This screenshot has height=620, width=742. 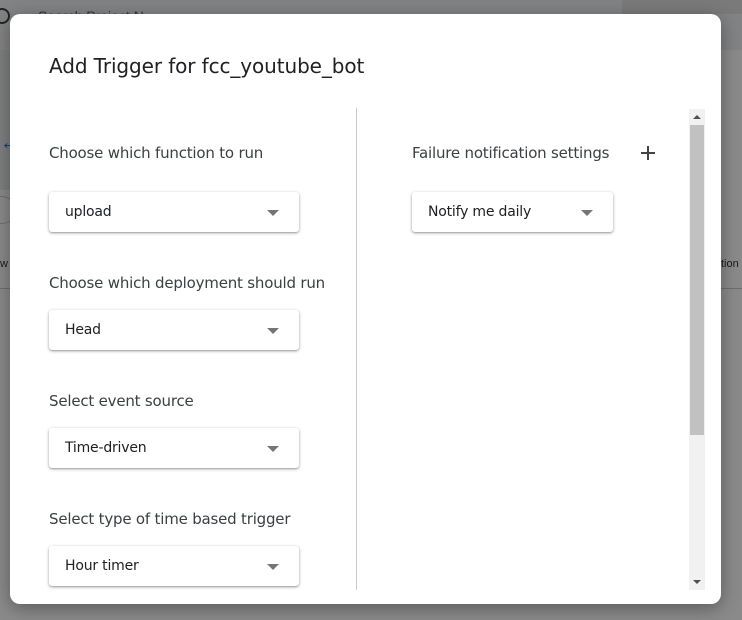 What do you see at coordinates (174, 448) in the screenshot?
I see `event-source-select: Time-driven` at bounding box center [174, 448].